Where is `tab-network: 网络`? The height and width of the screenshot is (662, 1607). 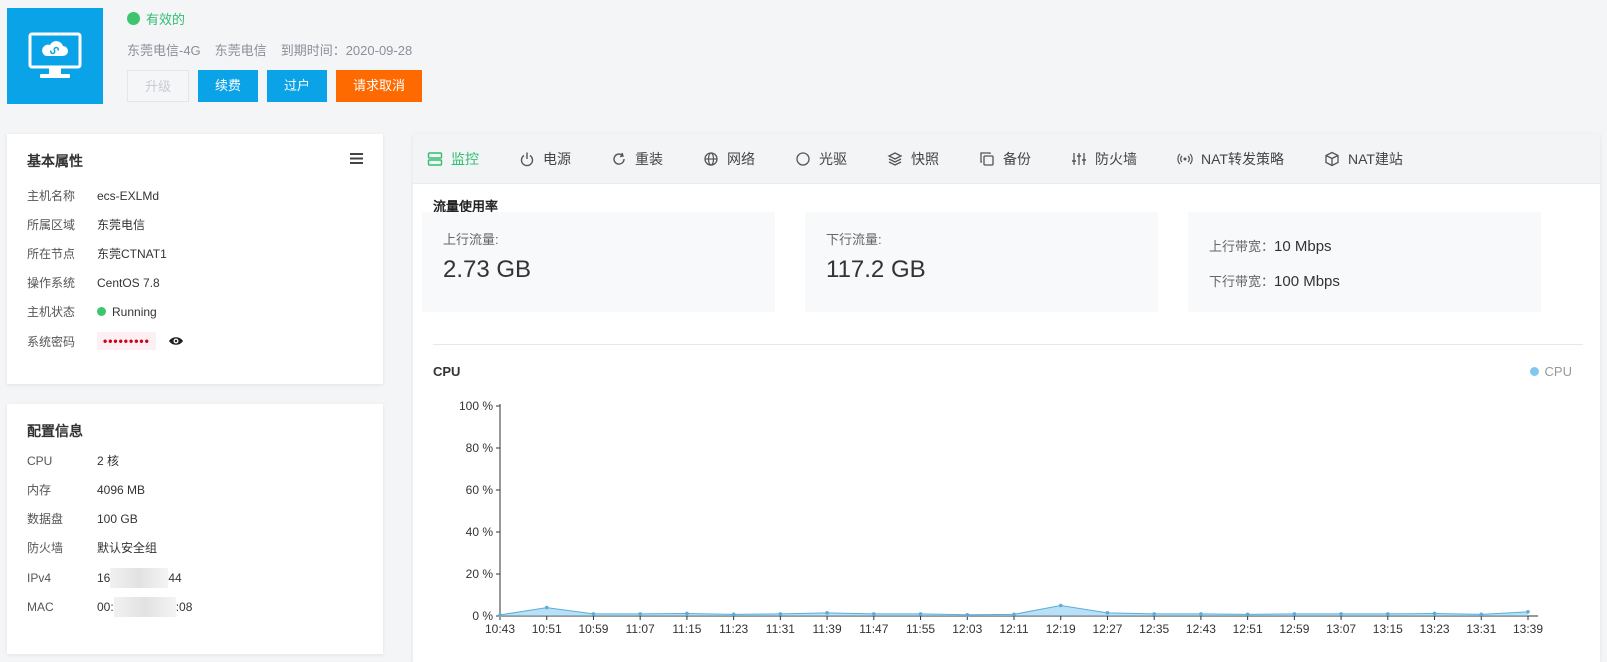
tab-network: 网络 is located at coordinates (729, 159).